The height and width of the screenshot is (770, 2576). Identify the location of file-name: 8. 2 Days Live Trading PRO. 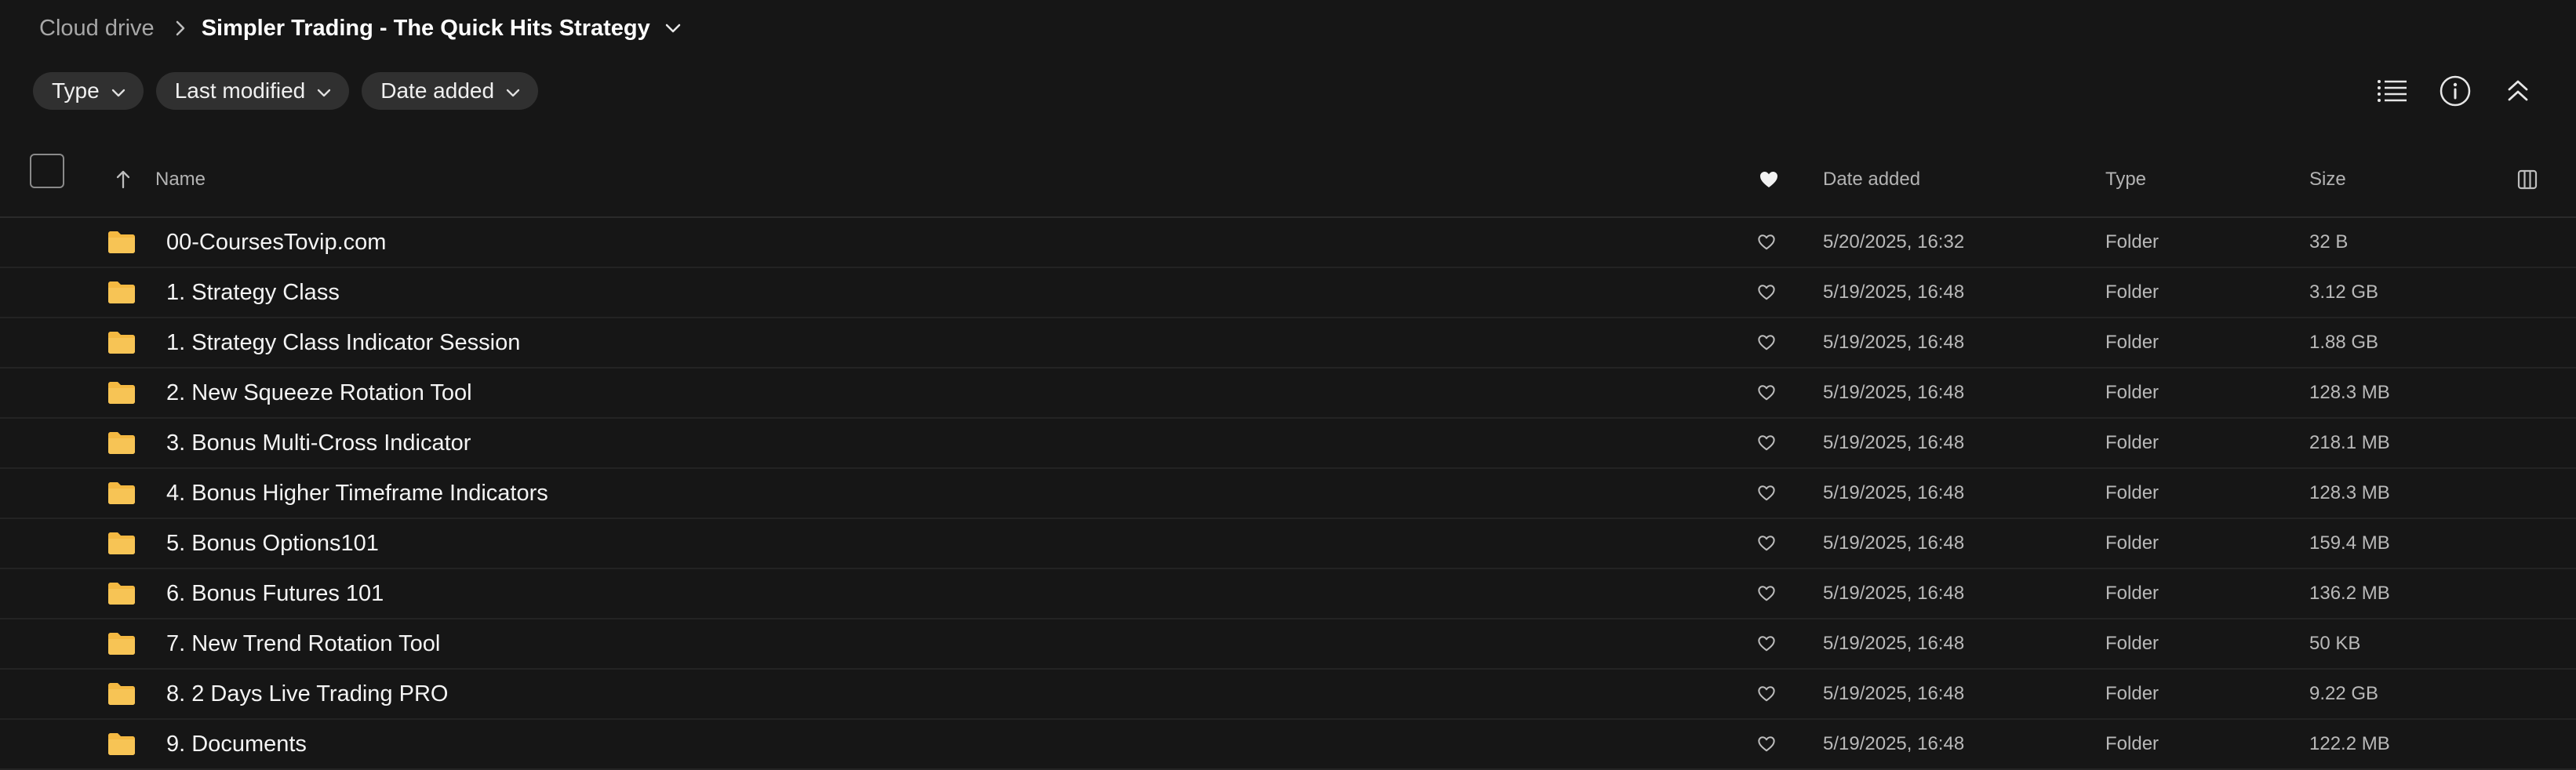
(307, 694).